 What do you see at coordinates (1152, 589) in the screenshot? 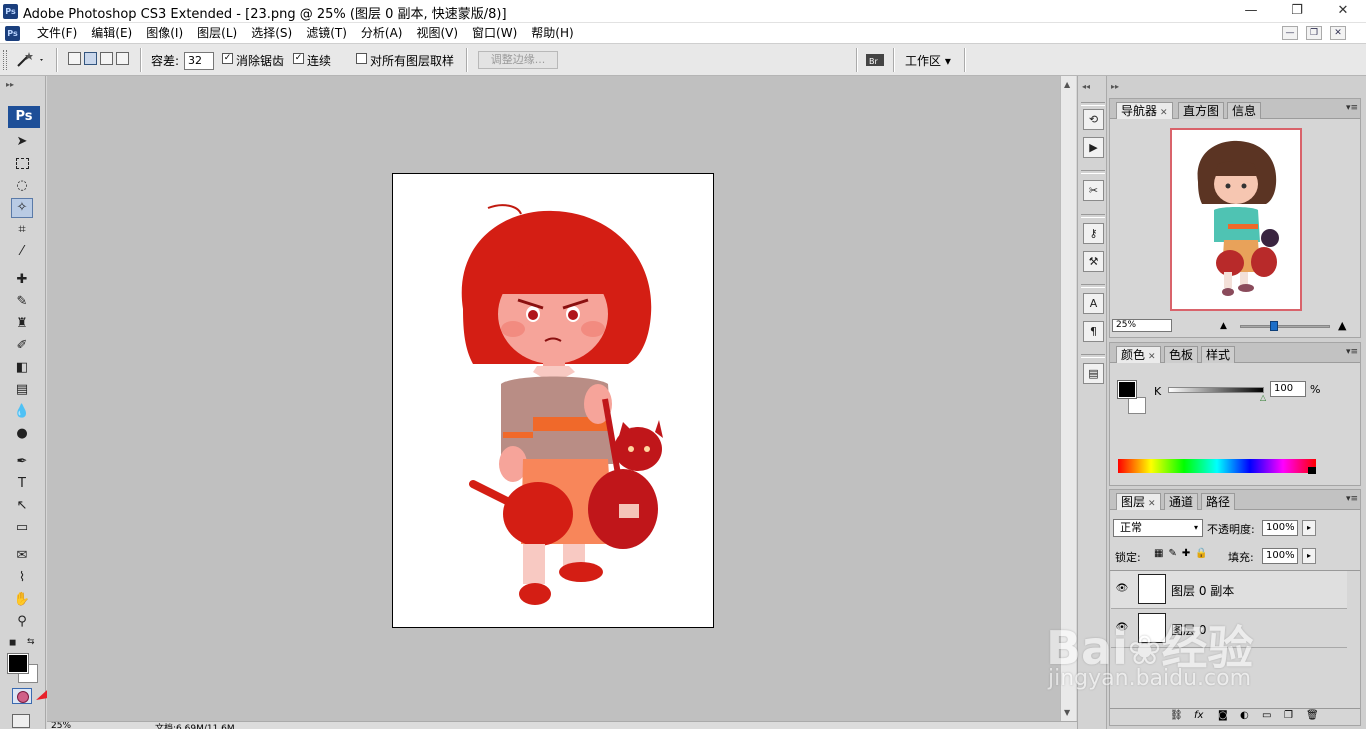
I see `layer-thumbnail` at bounding box center [1152, 589].